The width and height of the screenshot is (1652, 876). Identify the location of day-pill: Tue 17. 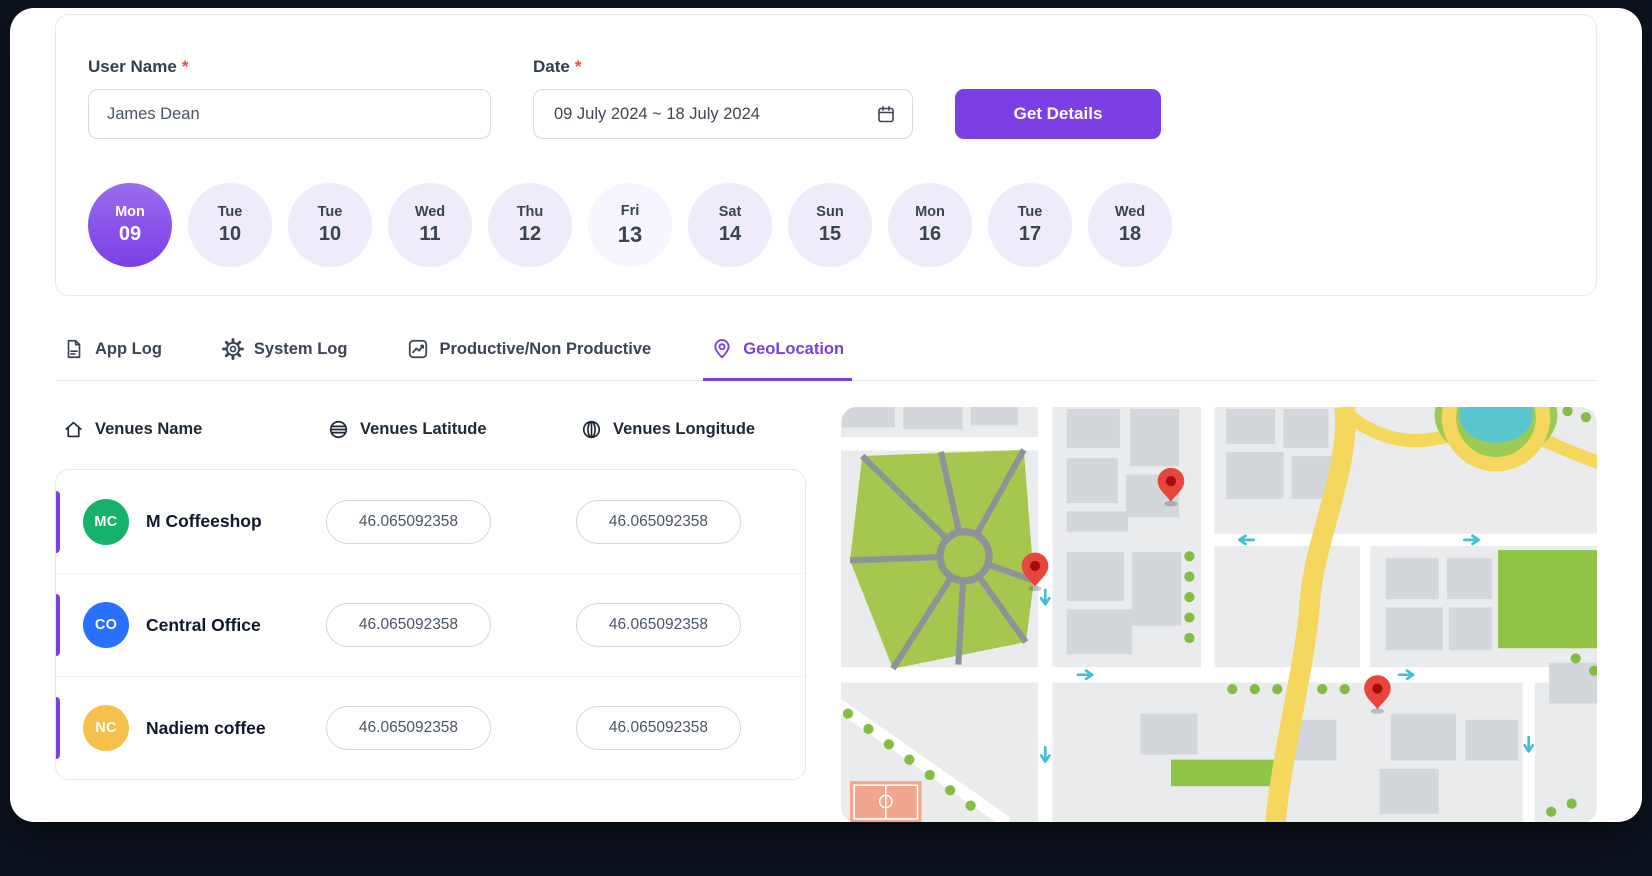
(1030, 225).